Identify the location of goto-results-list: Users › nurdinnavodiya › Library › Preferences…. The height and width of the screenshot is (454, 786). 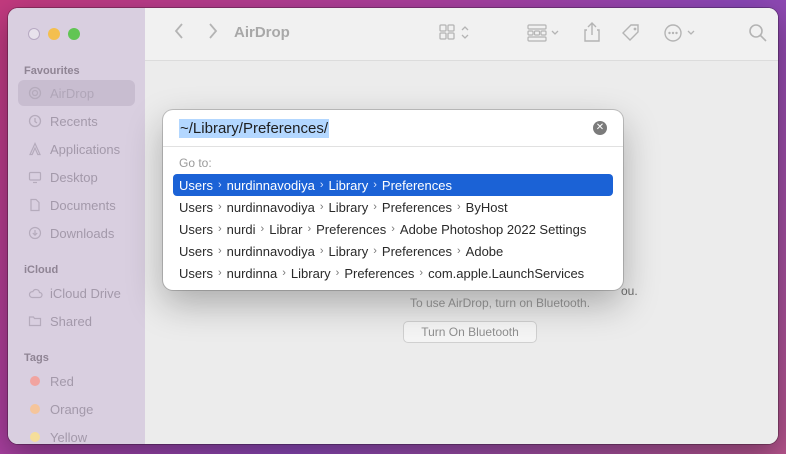
(393, 229).